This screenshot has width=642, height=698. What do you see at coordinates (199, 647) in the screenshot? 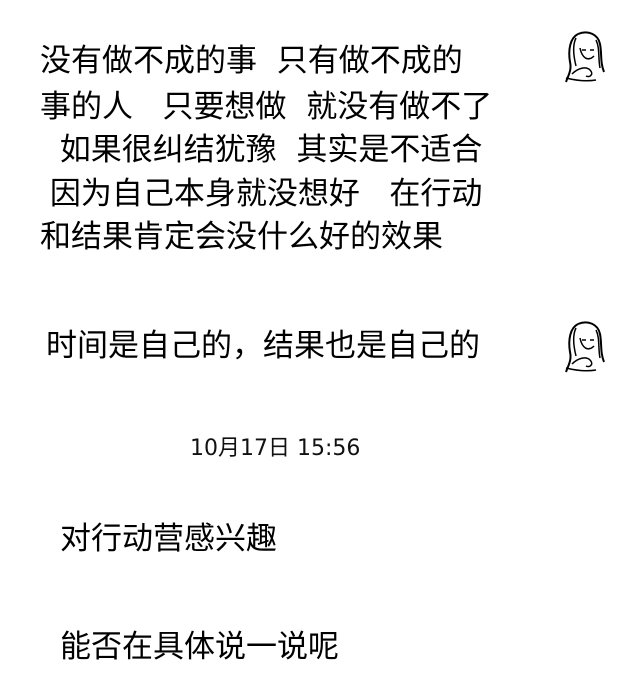
I see `message-line: 能否在具体说一说呢` at bounding box center [199, 647].